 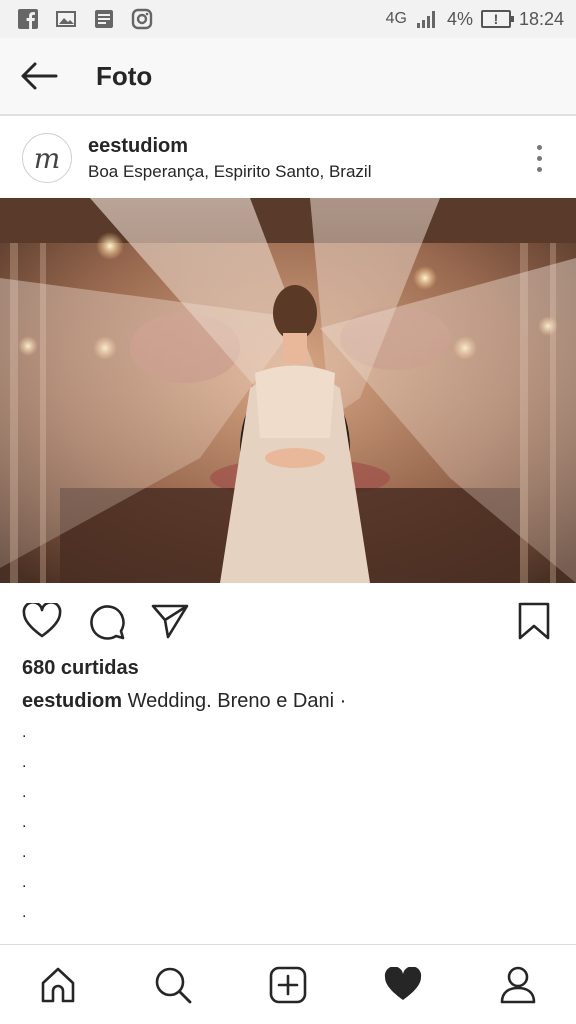 I want to click on comment-button, so click(x=106, y=621).